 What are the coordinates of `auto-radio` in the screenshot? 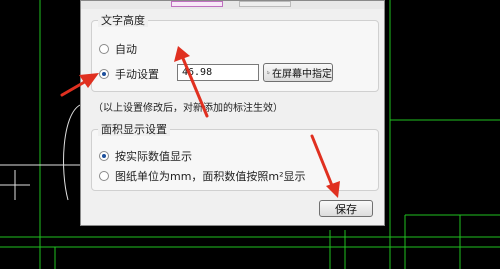 It's located at (104, 49).